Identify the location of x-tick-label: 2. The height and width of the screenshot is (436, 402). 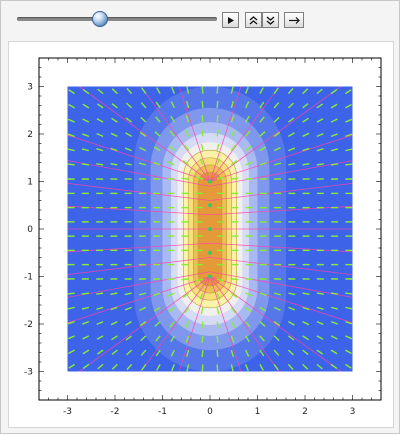
(305, 412).